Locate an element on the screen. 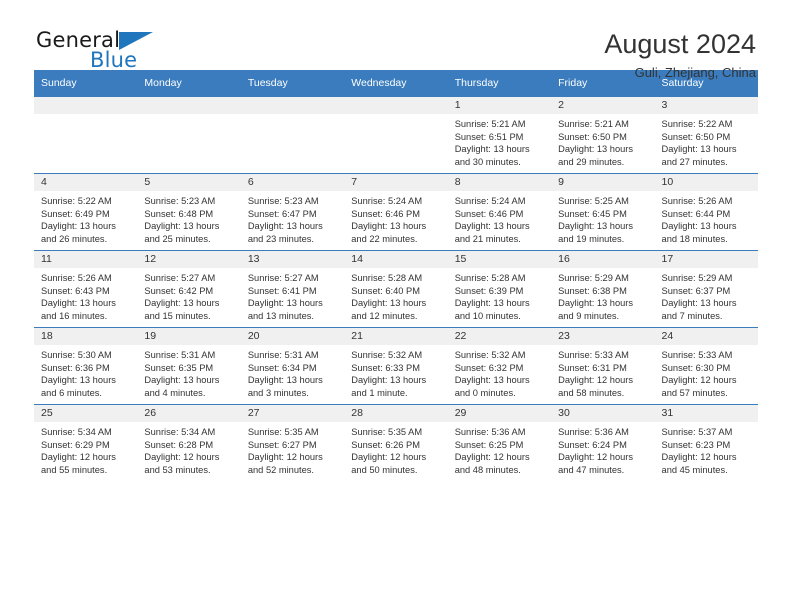  daylight-text: and 10 minutes. is located at coordinates (487, 315).